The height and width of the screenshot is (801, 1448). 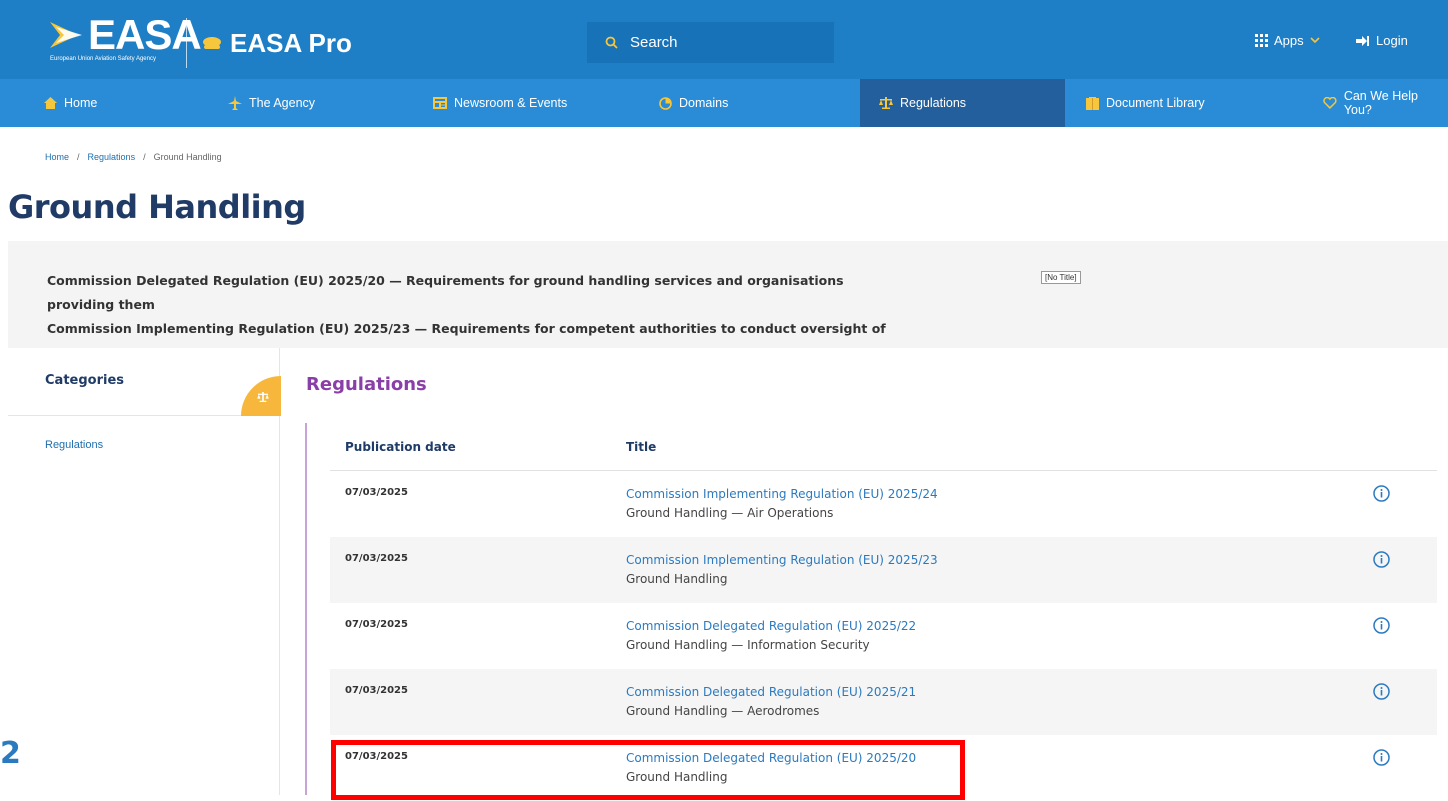 I want to click on logo-text: EASA, so click(x=145, y=34).